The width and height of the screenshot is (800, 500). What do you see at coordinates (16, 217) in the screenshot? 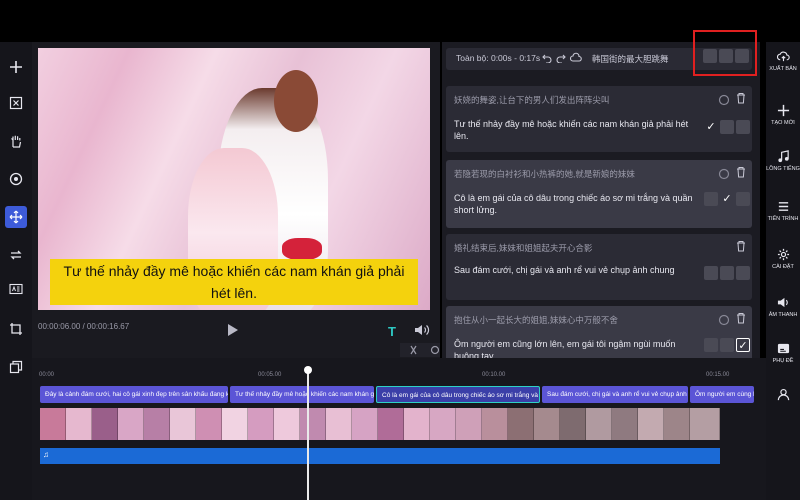
I see `move-icon` at bounding box center [16, 217].